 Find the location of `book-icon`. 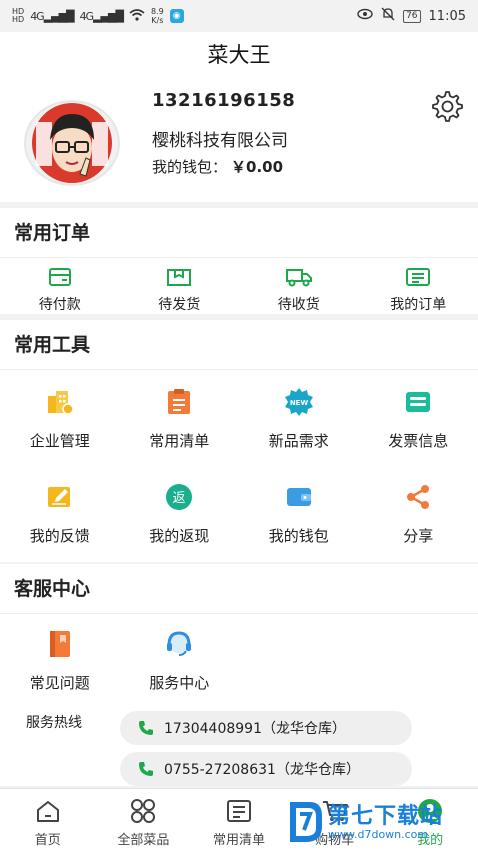

book-icon is located at coordinates (60, 644).